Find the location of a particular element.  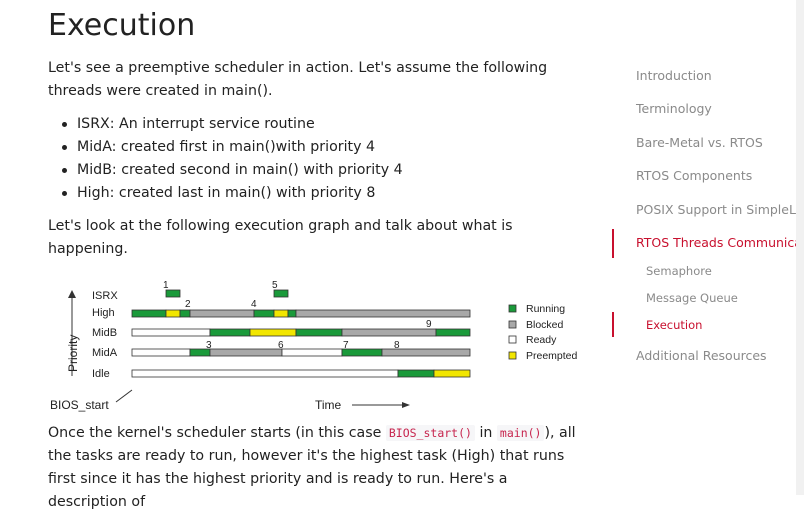

event-marker-2: 2 is located at coordinates (188, 304).